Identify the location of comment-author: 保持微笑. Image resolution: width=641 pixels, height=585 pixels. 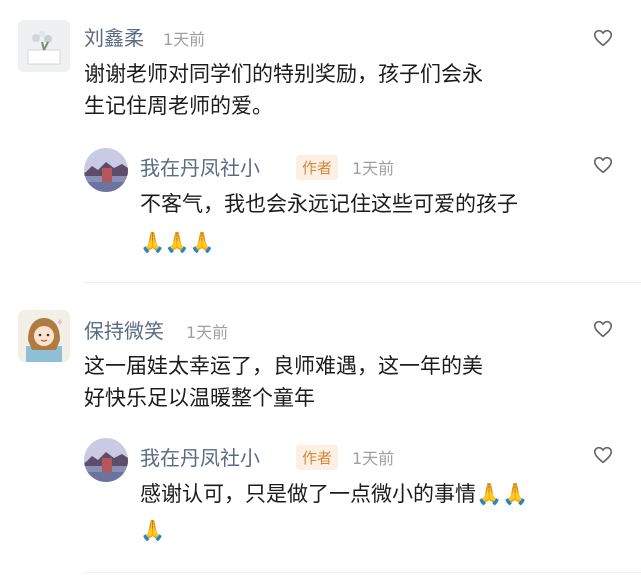
(124, 329).